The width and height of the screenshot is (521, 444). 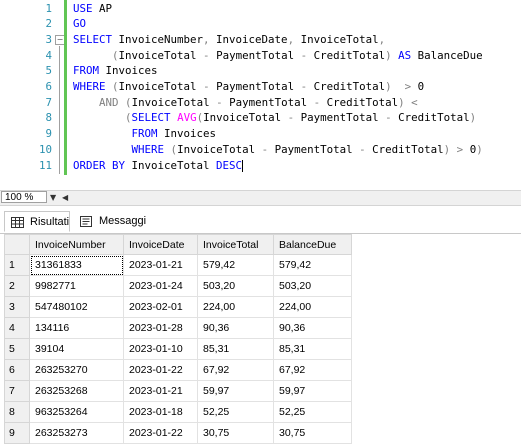 What do you see at coordinates (76, 265) in the screenshot?
I see `table-cell: 31361833` at bounding box center [76, 265].